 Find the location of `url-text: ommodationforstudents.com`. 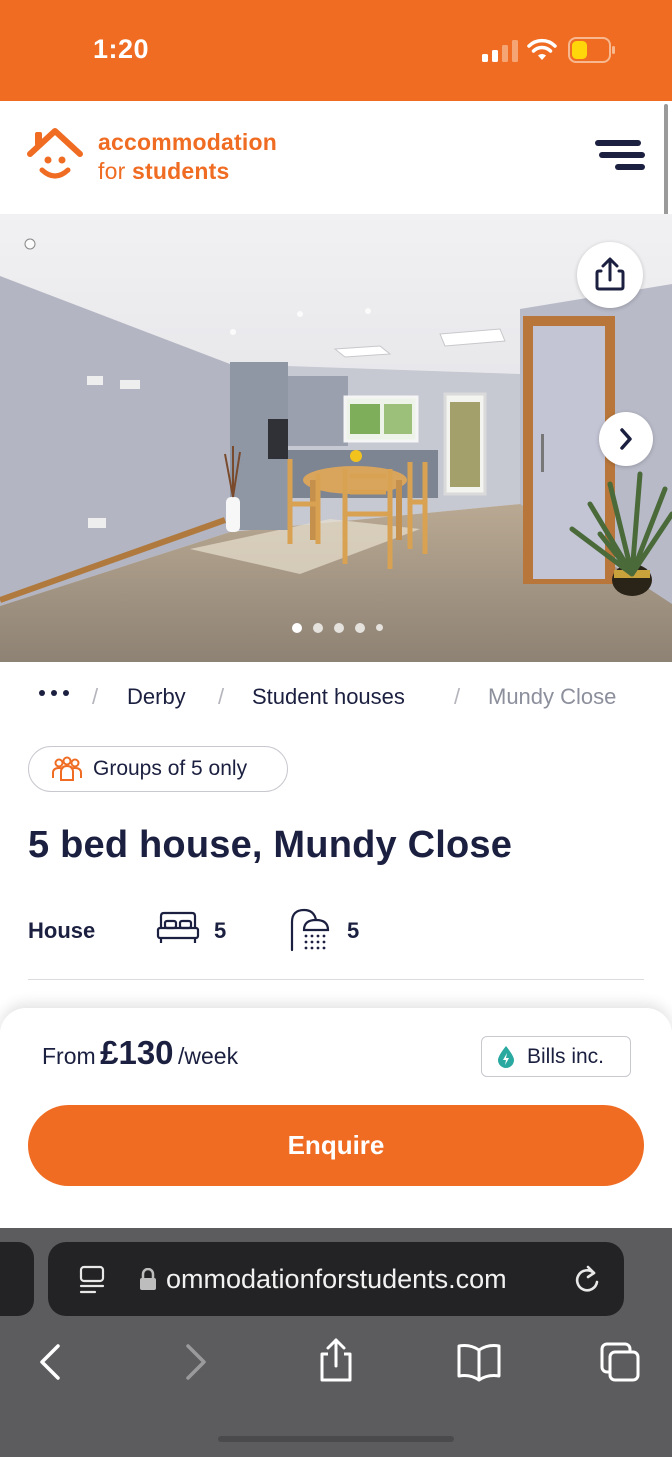

url-text: ommodationforstudents.com is located at coordinates (336, 1279).